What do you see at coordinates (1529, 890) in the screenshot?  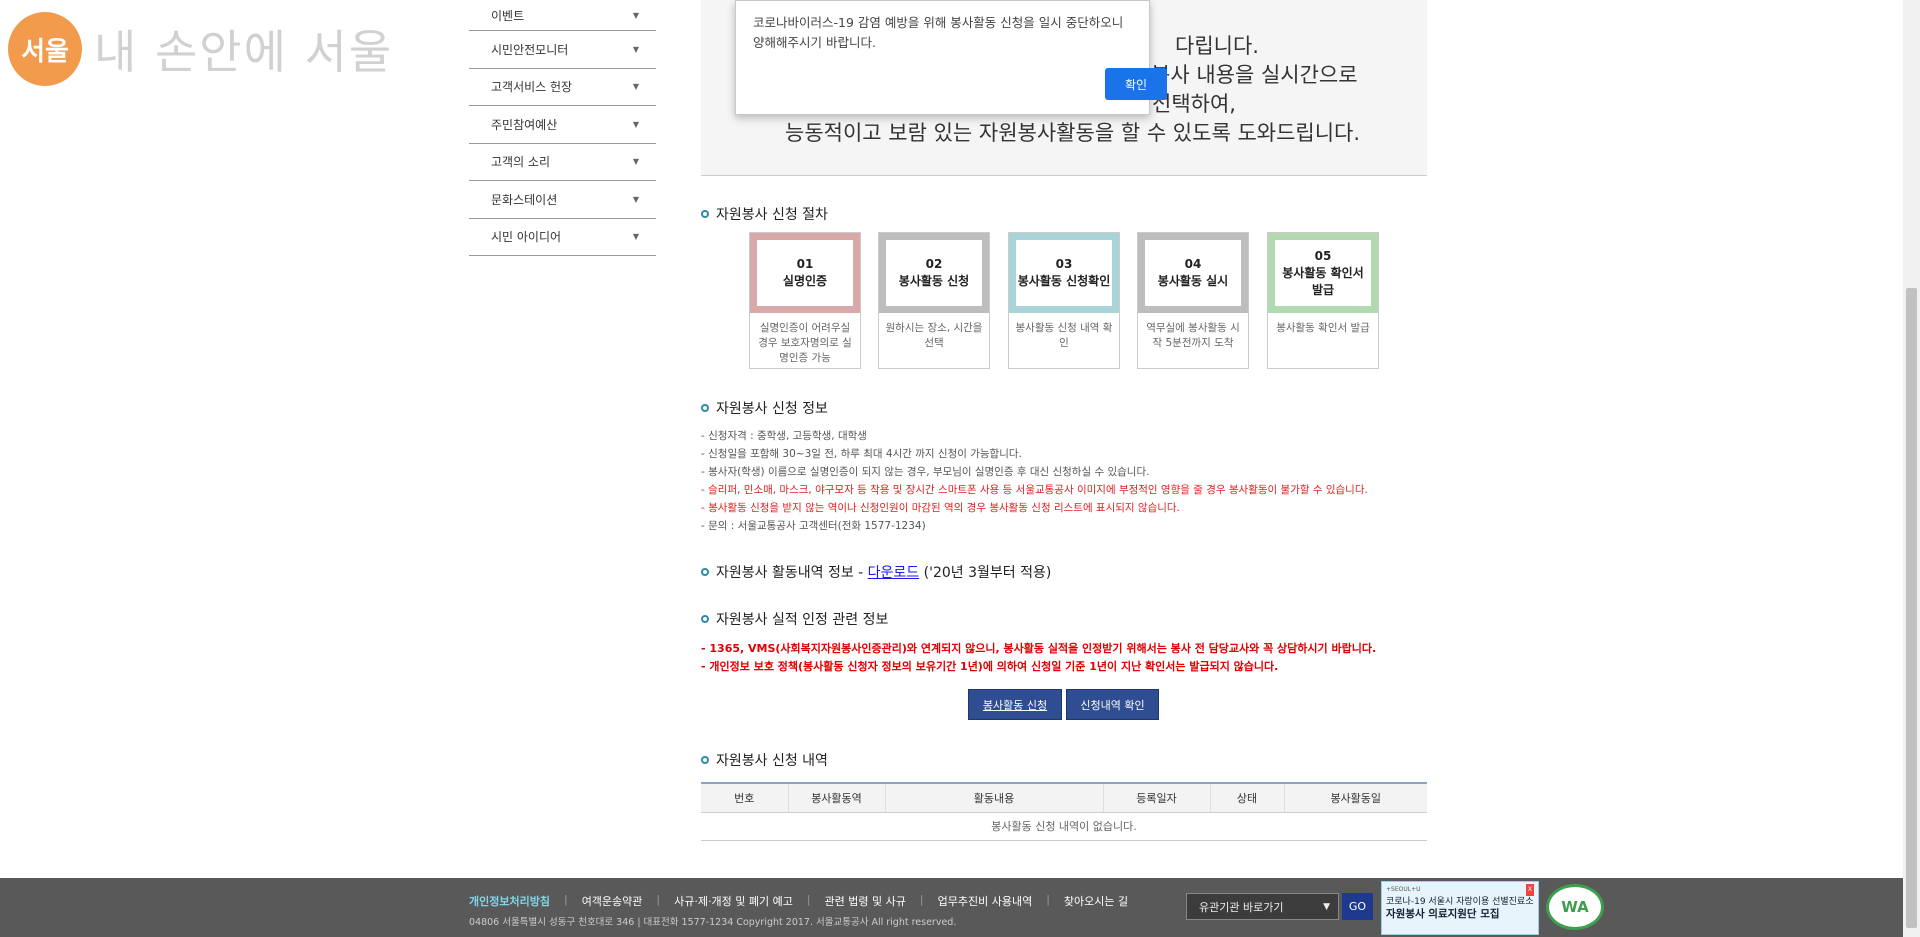 I see `close-icon: X` at bounding box center [1529, 890].